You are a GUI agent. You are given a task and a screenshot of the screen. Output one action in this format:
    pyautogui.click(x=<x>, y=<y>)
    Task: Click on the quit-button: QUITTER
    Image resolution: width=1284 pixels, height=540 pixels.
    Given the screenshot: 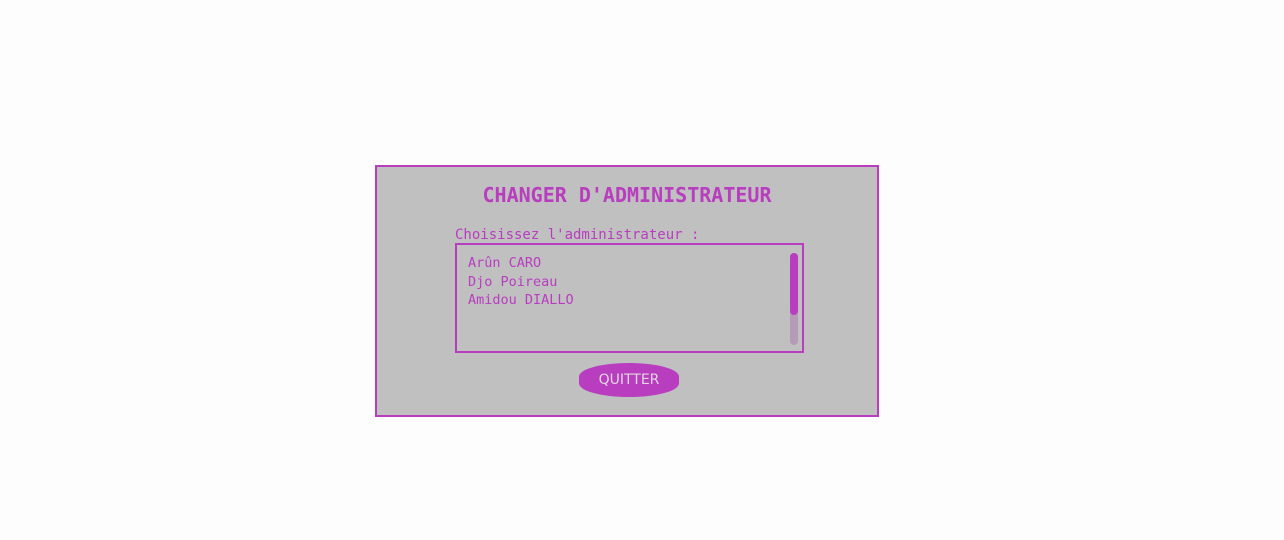 What is the action you would take?
    pyautogui.click(x=629, y=380)
    